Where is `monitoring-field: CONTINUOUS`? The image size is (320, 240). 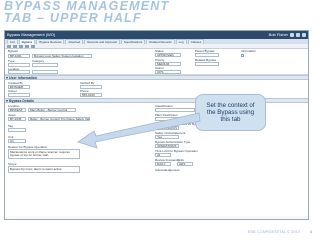 monitoring-field: CONTINUOUS is located at coordinates (167, 128).